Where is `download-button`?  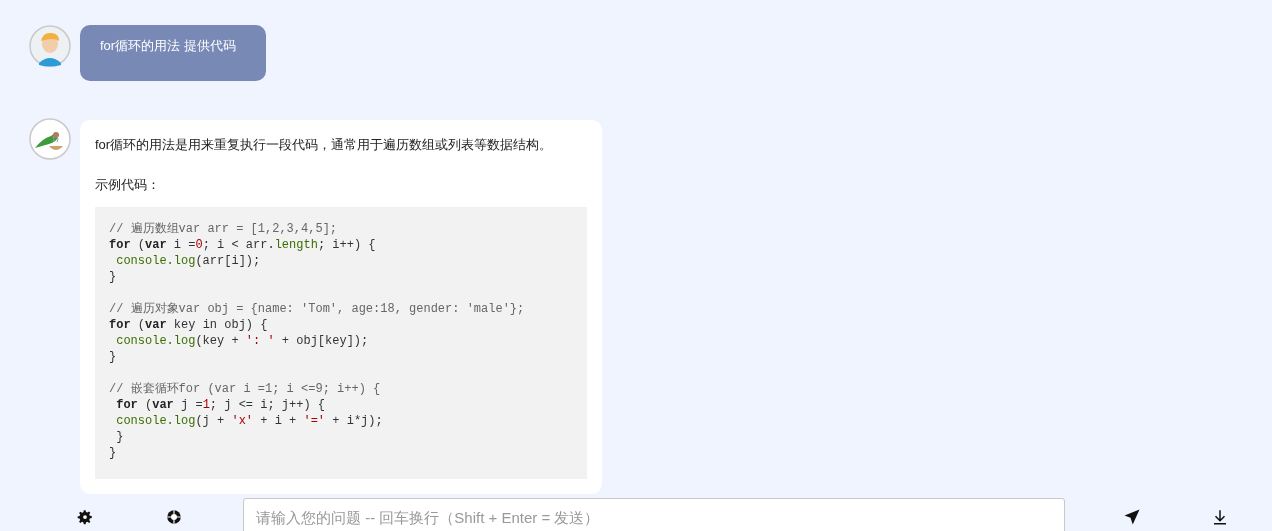 download-button is located at coordinates (1220, 517).